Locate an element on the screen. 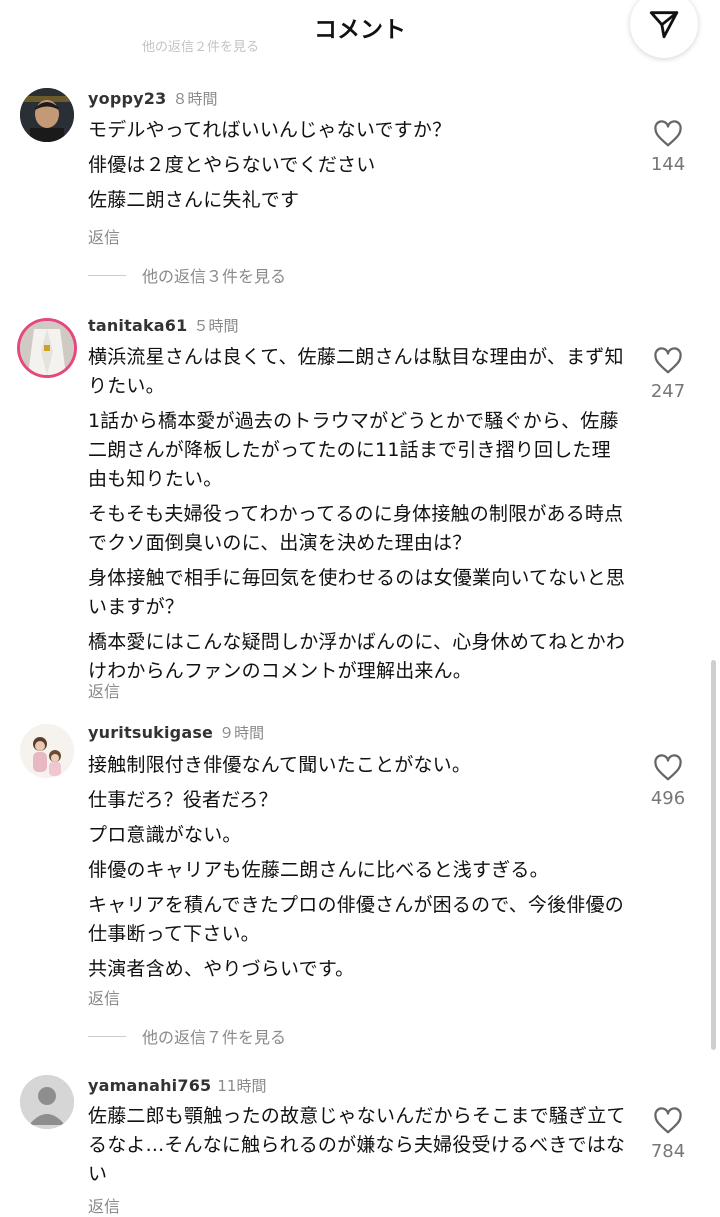  like-button: 144 is located at coordinates (668, 147).